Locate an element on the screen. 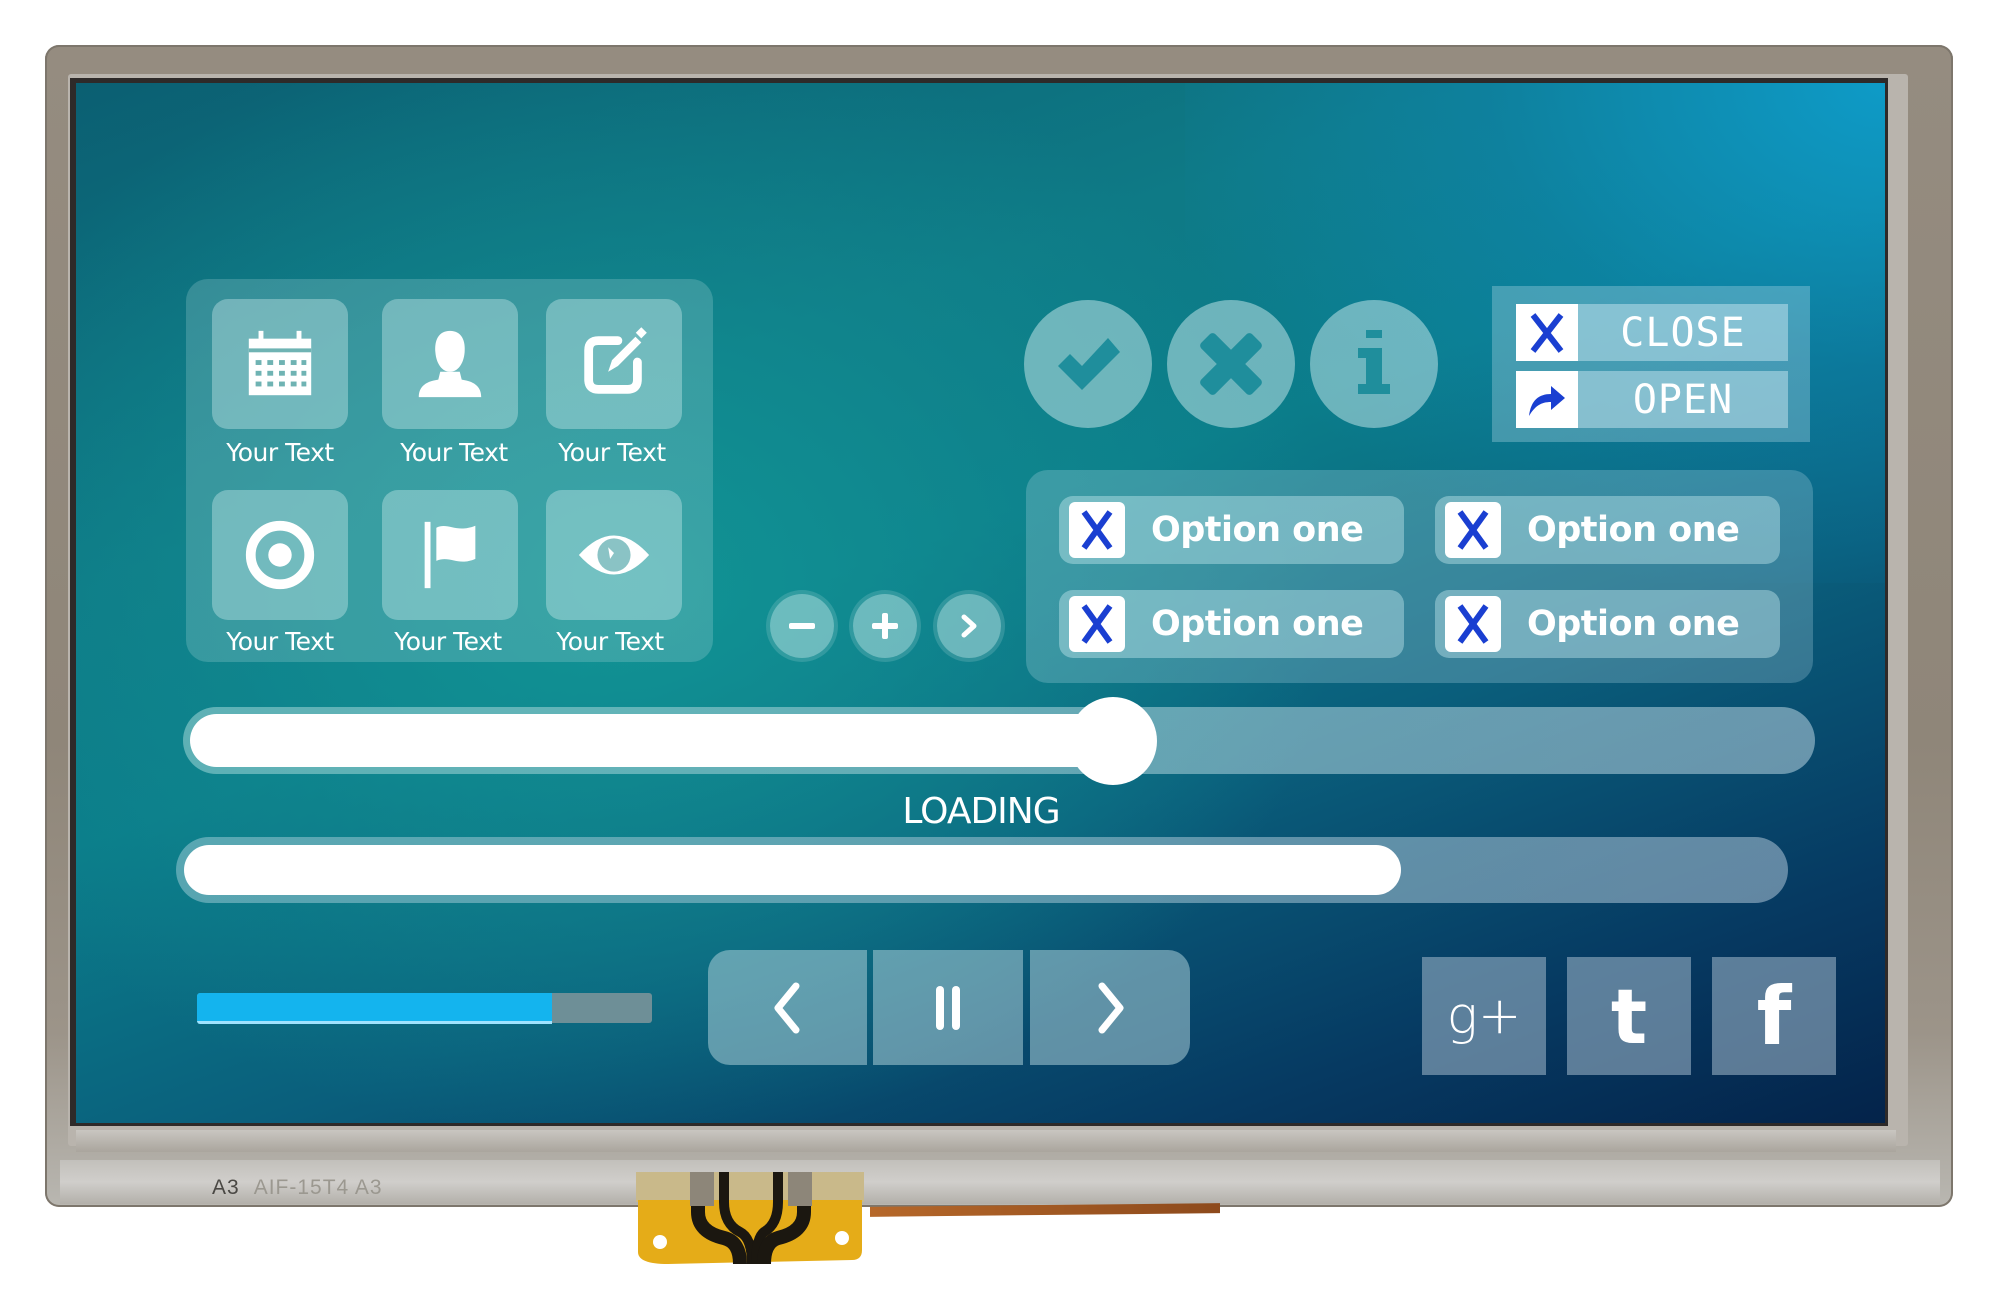 The width and height of the screenshot is (2000, 1308). tile-target is located at coordinates (280, 555).